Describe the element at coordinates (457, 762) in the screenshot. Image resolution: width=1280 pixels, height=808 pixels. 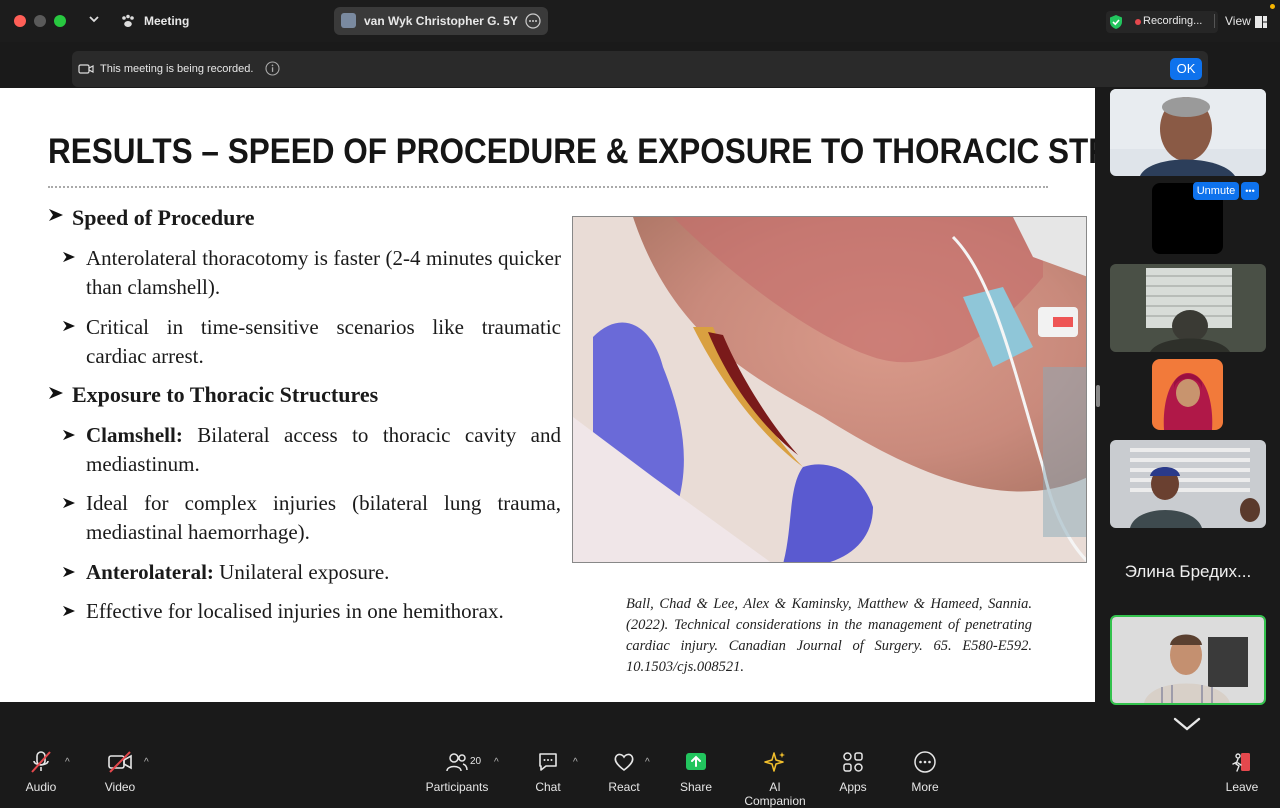
I see `participants-icon` at that location.